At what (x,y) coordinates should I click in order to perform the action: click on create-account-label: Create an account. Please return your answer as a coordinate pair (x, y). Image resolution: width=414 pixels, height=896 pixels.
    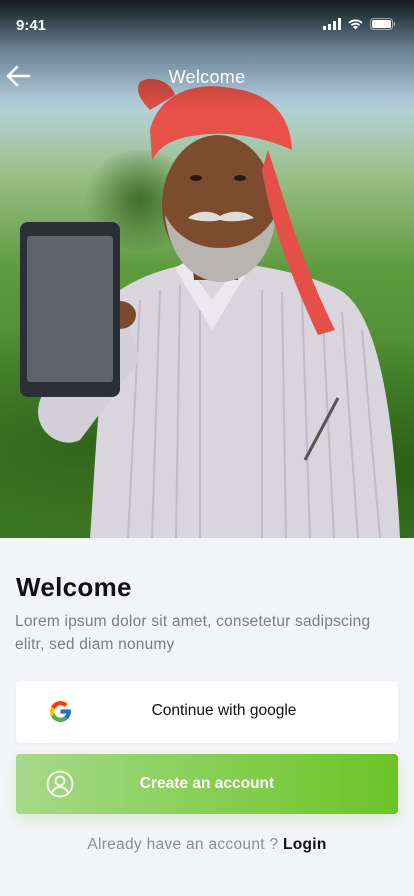
    Looking at the image, I should click on (207, 783).